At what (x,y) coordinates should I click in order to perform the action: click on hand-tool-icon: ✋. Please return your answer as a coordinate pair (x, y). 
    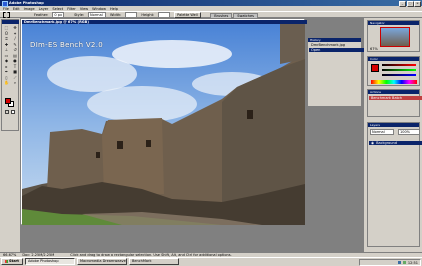
    Looking at the image, I should click on (7, 82).